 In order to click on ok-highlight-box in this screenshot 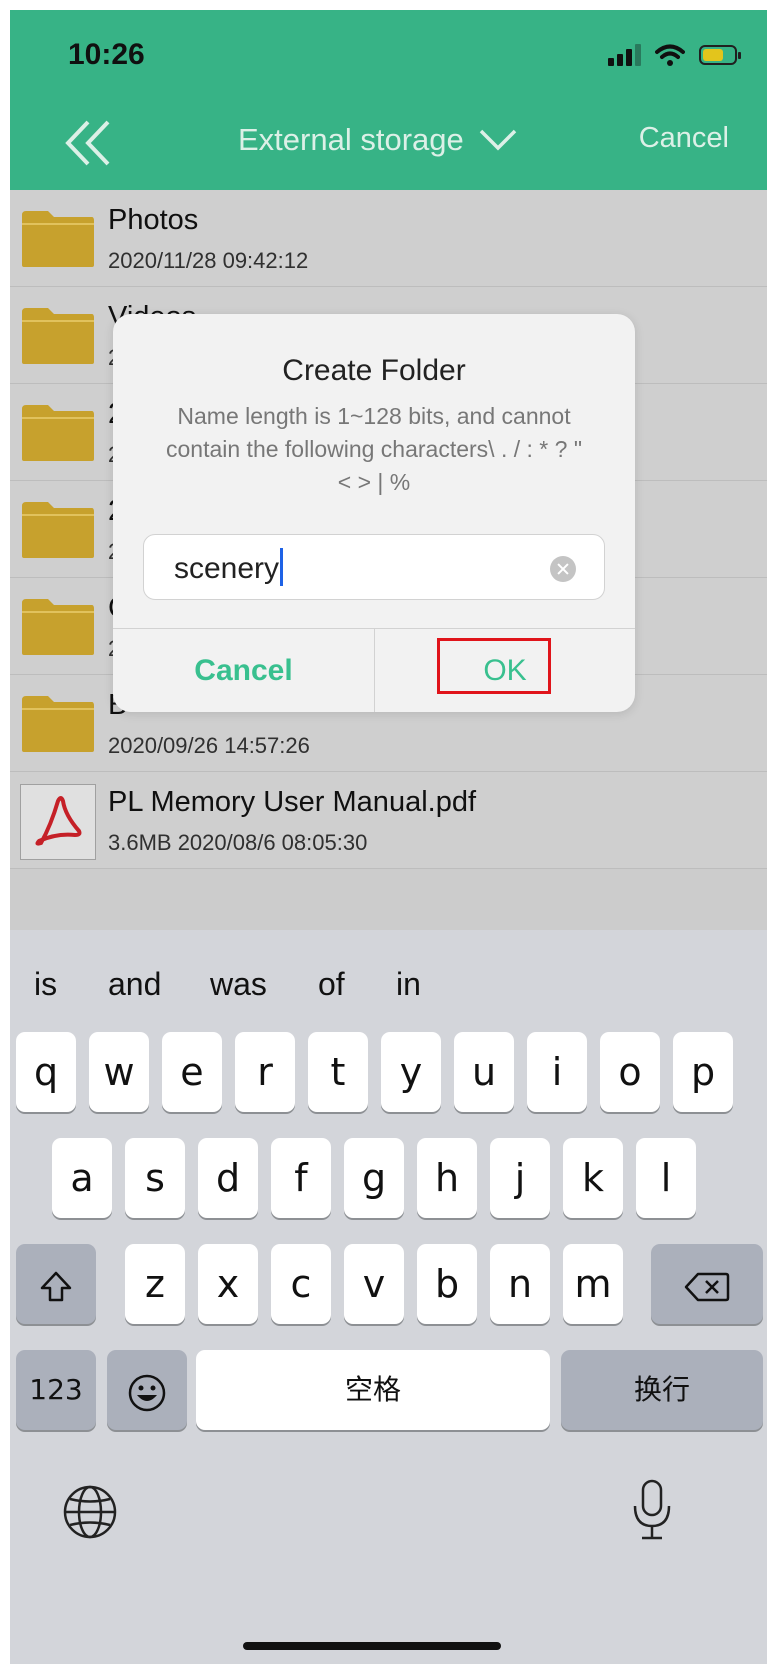, I will do `click(494, 666)`.